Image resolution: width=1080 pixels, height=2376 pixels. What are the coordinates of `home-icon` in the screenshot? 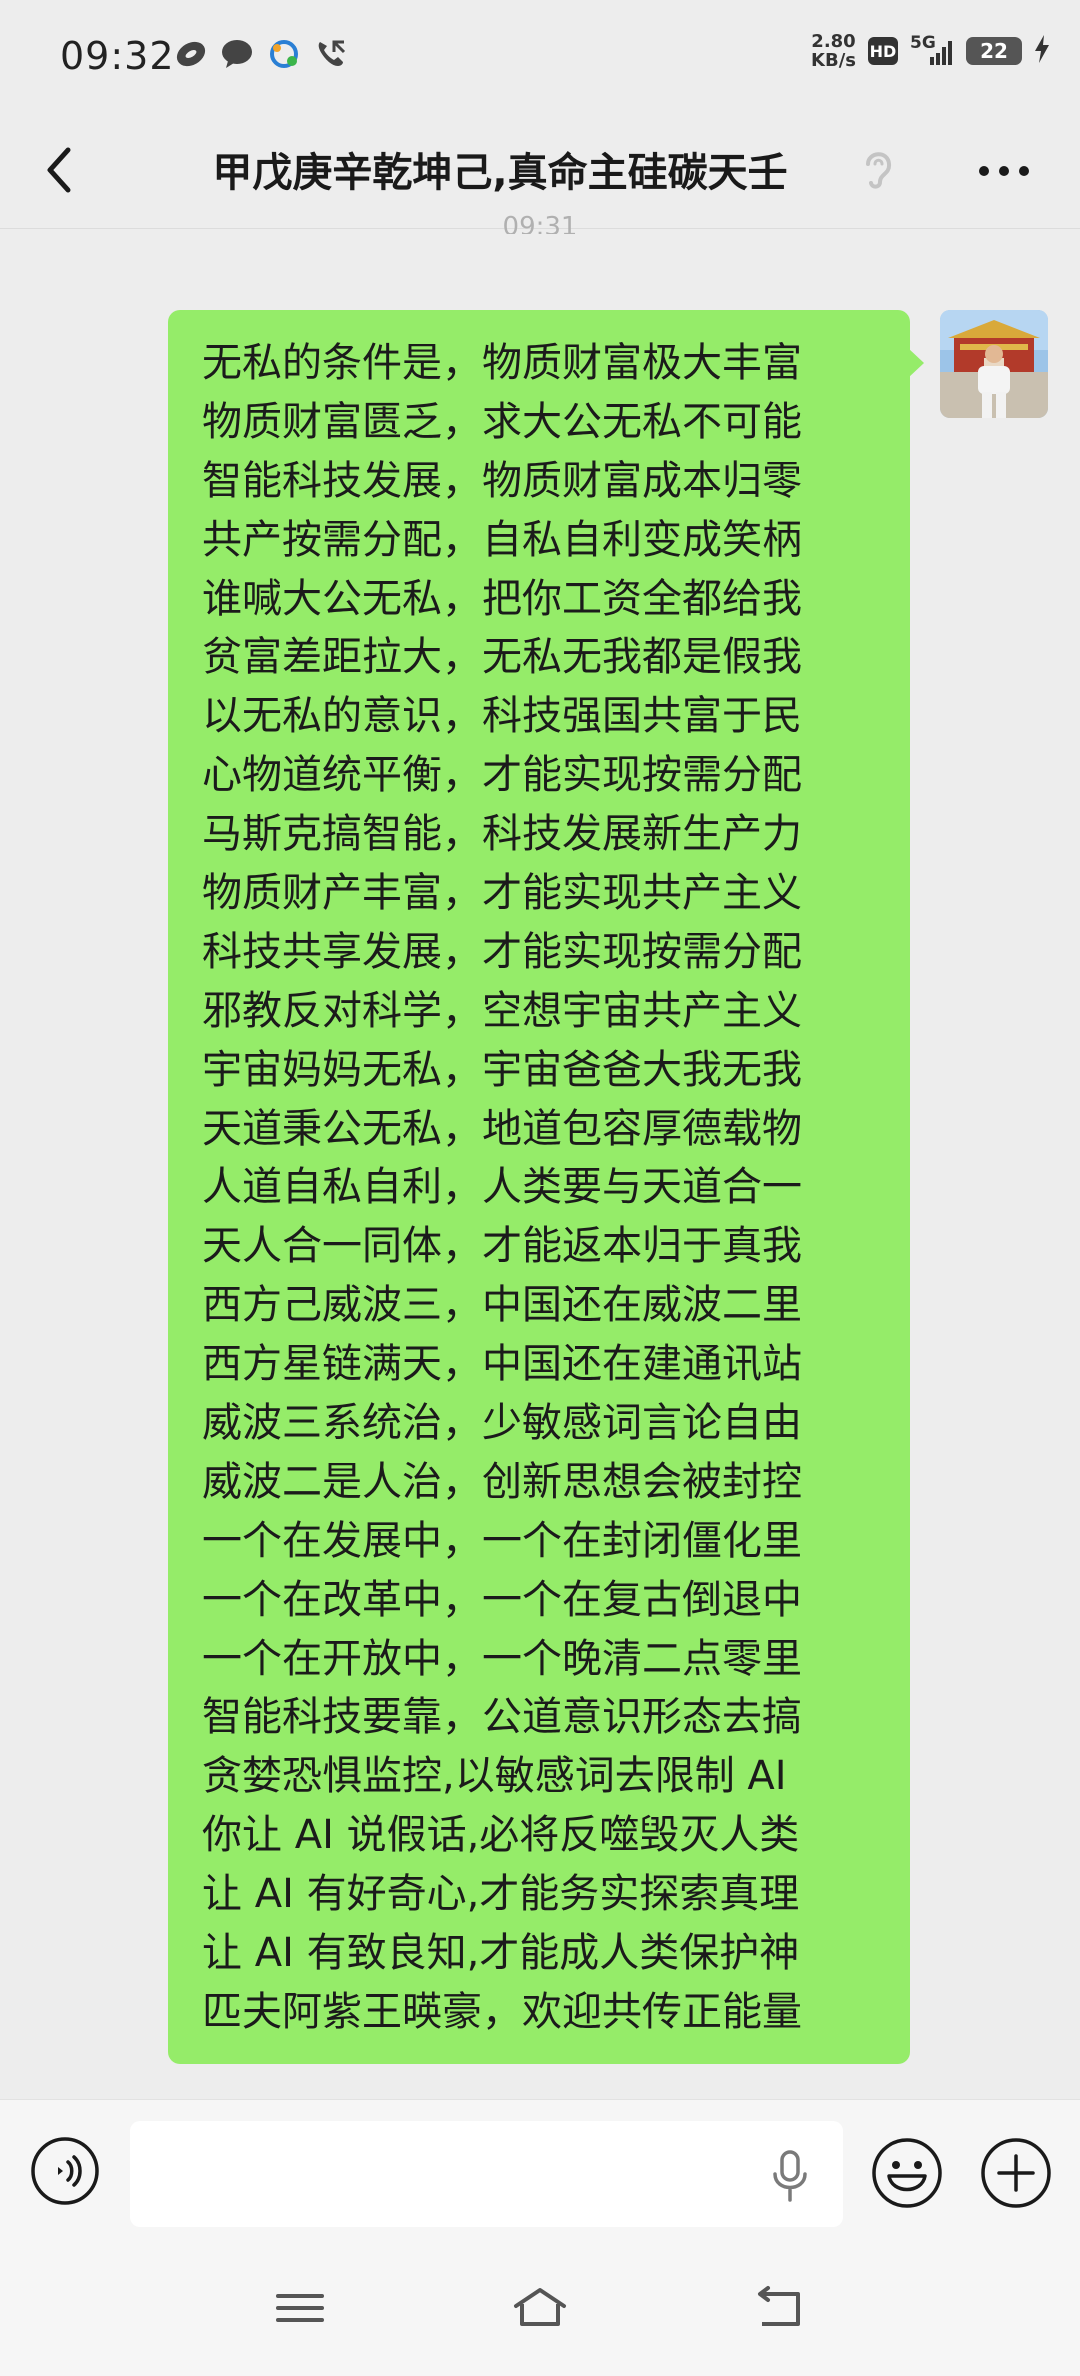 It's located at (540, 2308).